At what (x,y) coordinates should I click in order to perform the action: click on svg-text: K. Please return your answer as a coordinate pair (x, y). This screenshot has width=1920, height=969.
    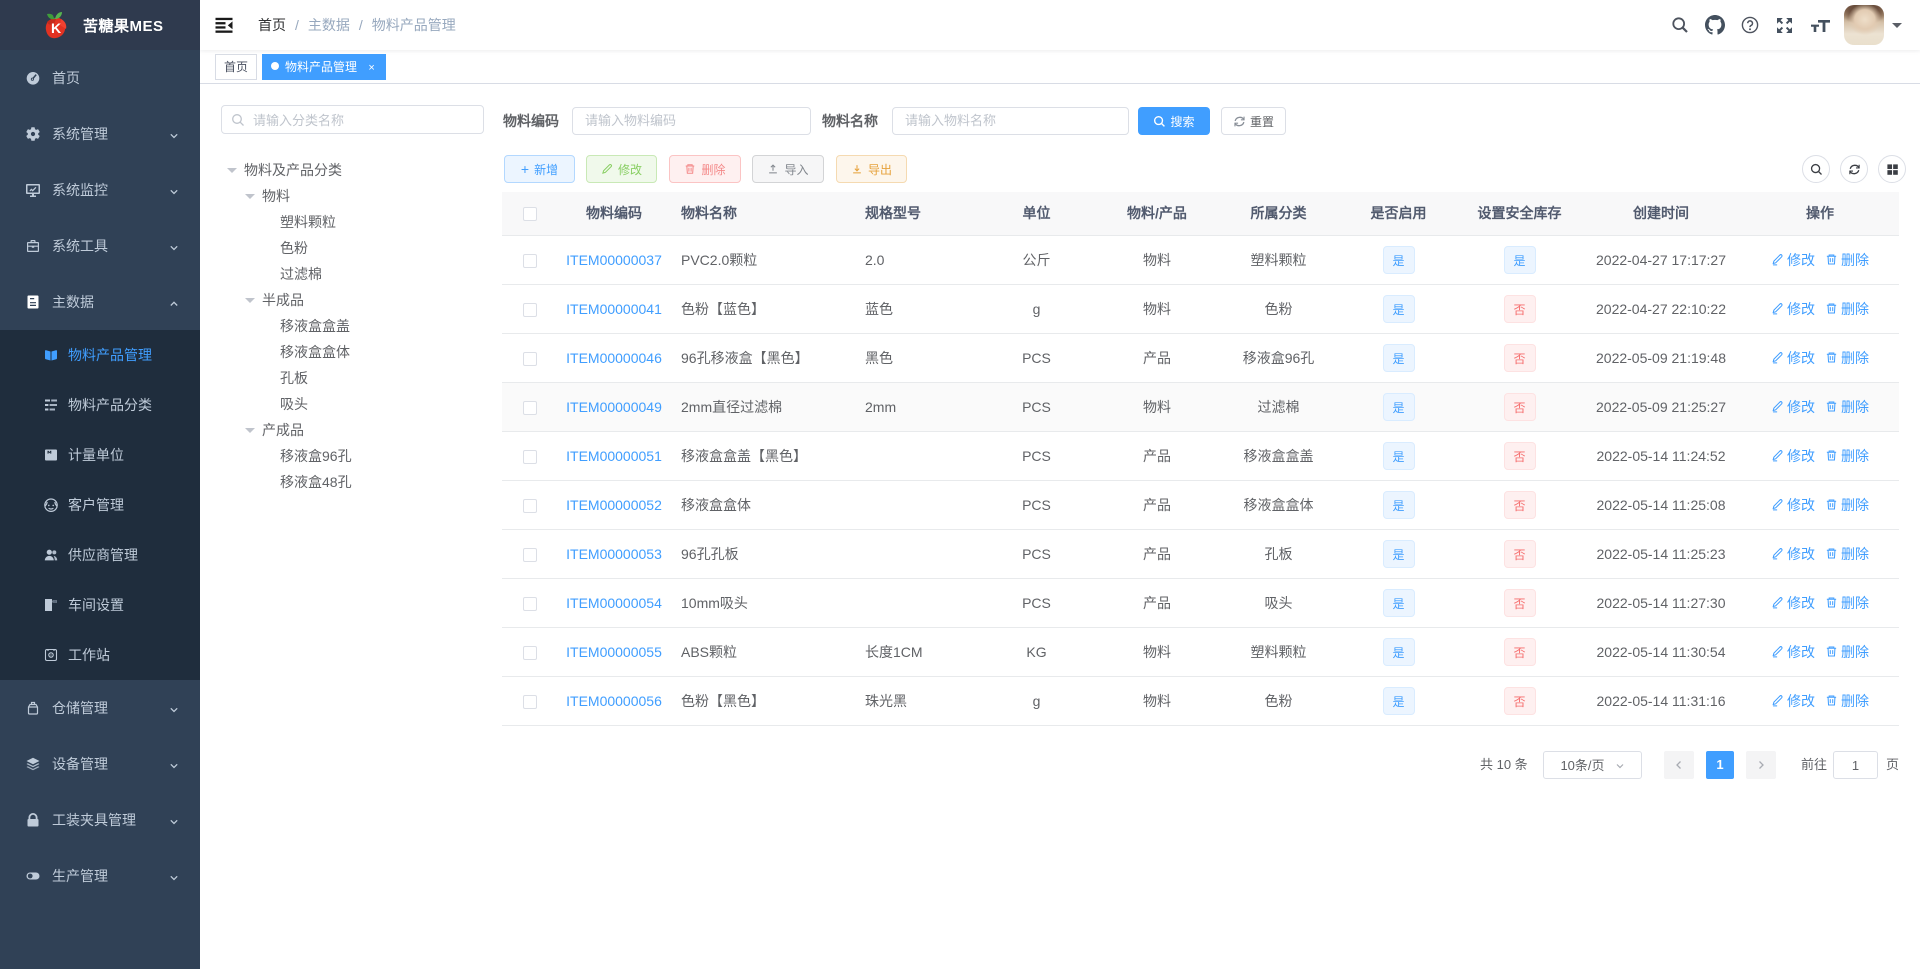
    Looking at the image, I should click on (56, 28).